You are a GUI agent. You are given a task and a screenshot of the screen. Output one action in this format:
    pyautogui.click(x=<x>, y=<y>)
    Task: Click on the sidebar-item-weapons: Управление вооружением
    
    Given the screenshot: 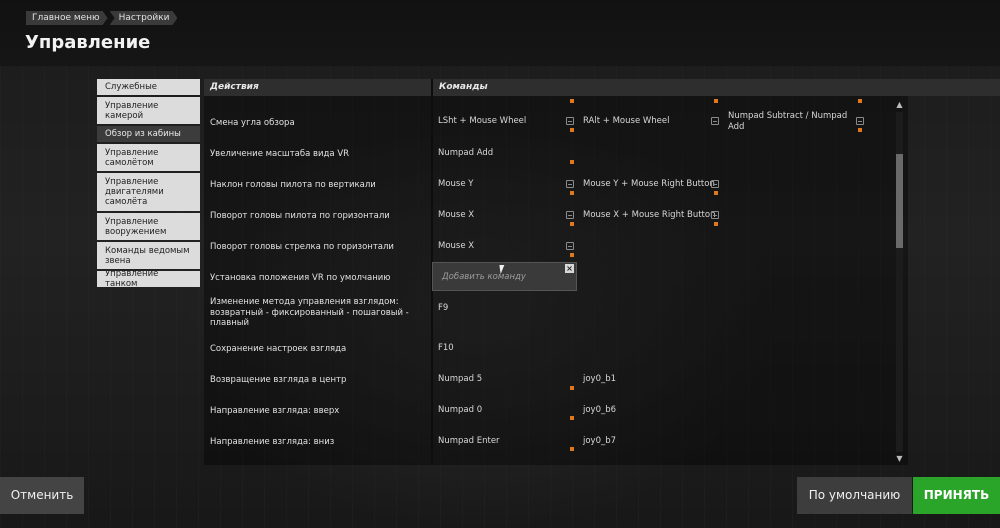 What is the action you would take?
    pyautogui.click(x=148, y=226)
    